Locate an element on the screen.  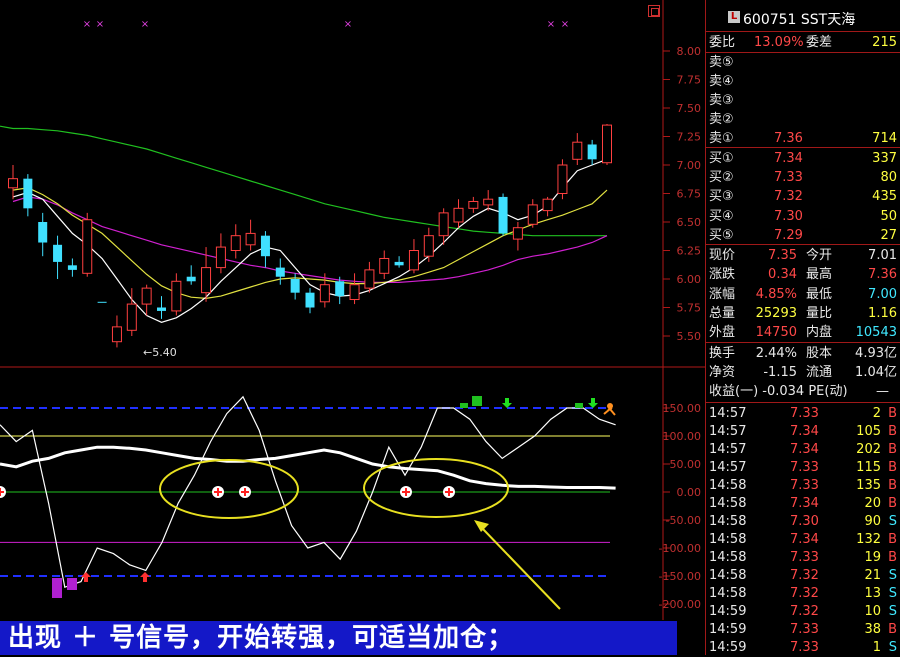
shouyi-row: 收益(一) -0.034 PE(动) — is located at coordinates (803, 391).